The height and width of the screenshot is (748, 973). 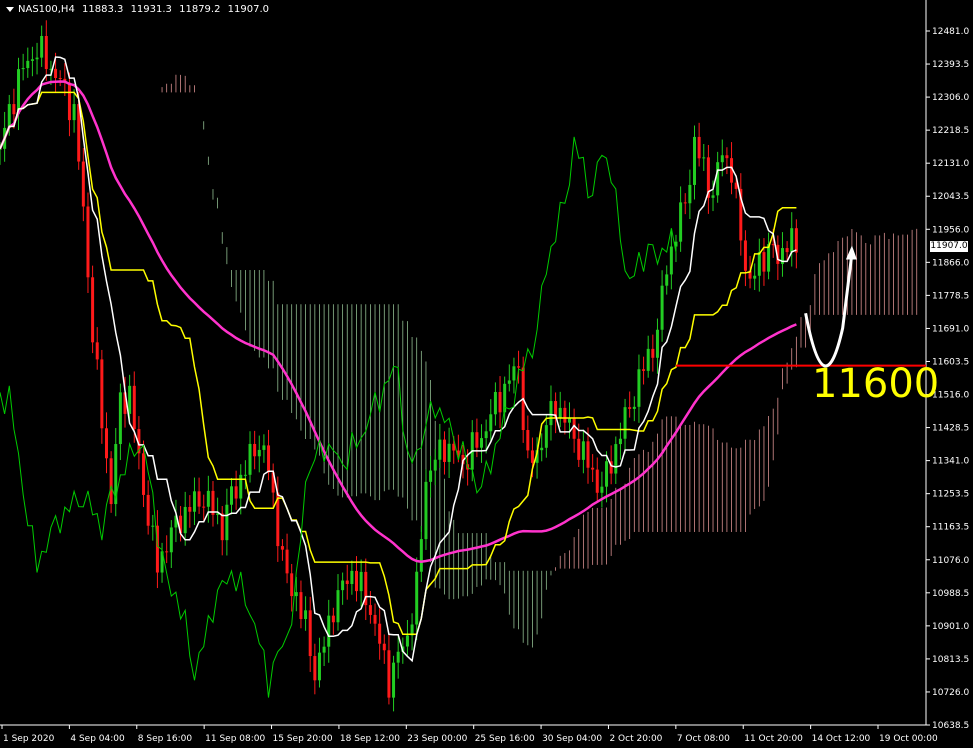 I want to click on x-tick-label: 11 Oct 20:00, so click(x=773, y=739).